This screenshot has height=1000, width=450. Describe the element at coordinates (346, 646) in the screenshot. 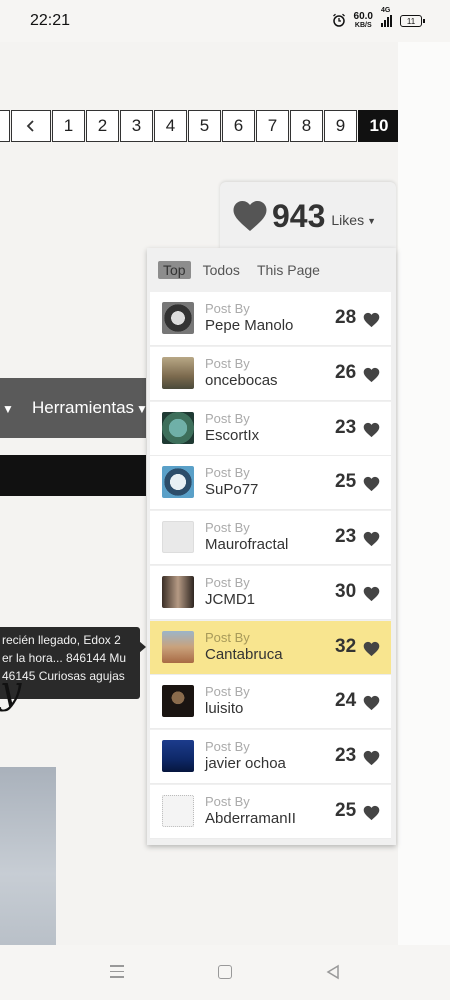

I see `like-count: 32` at that location.